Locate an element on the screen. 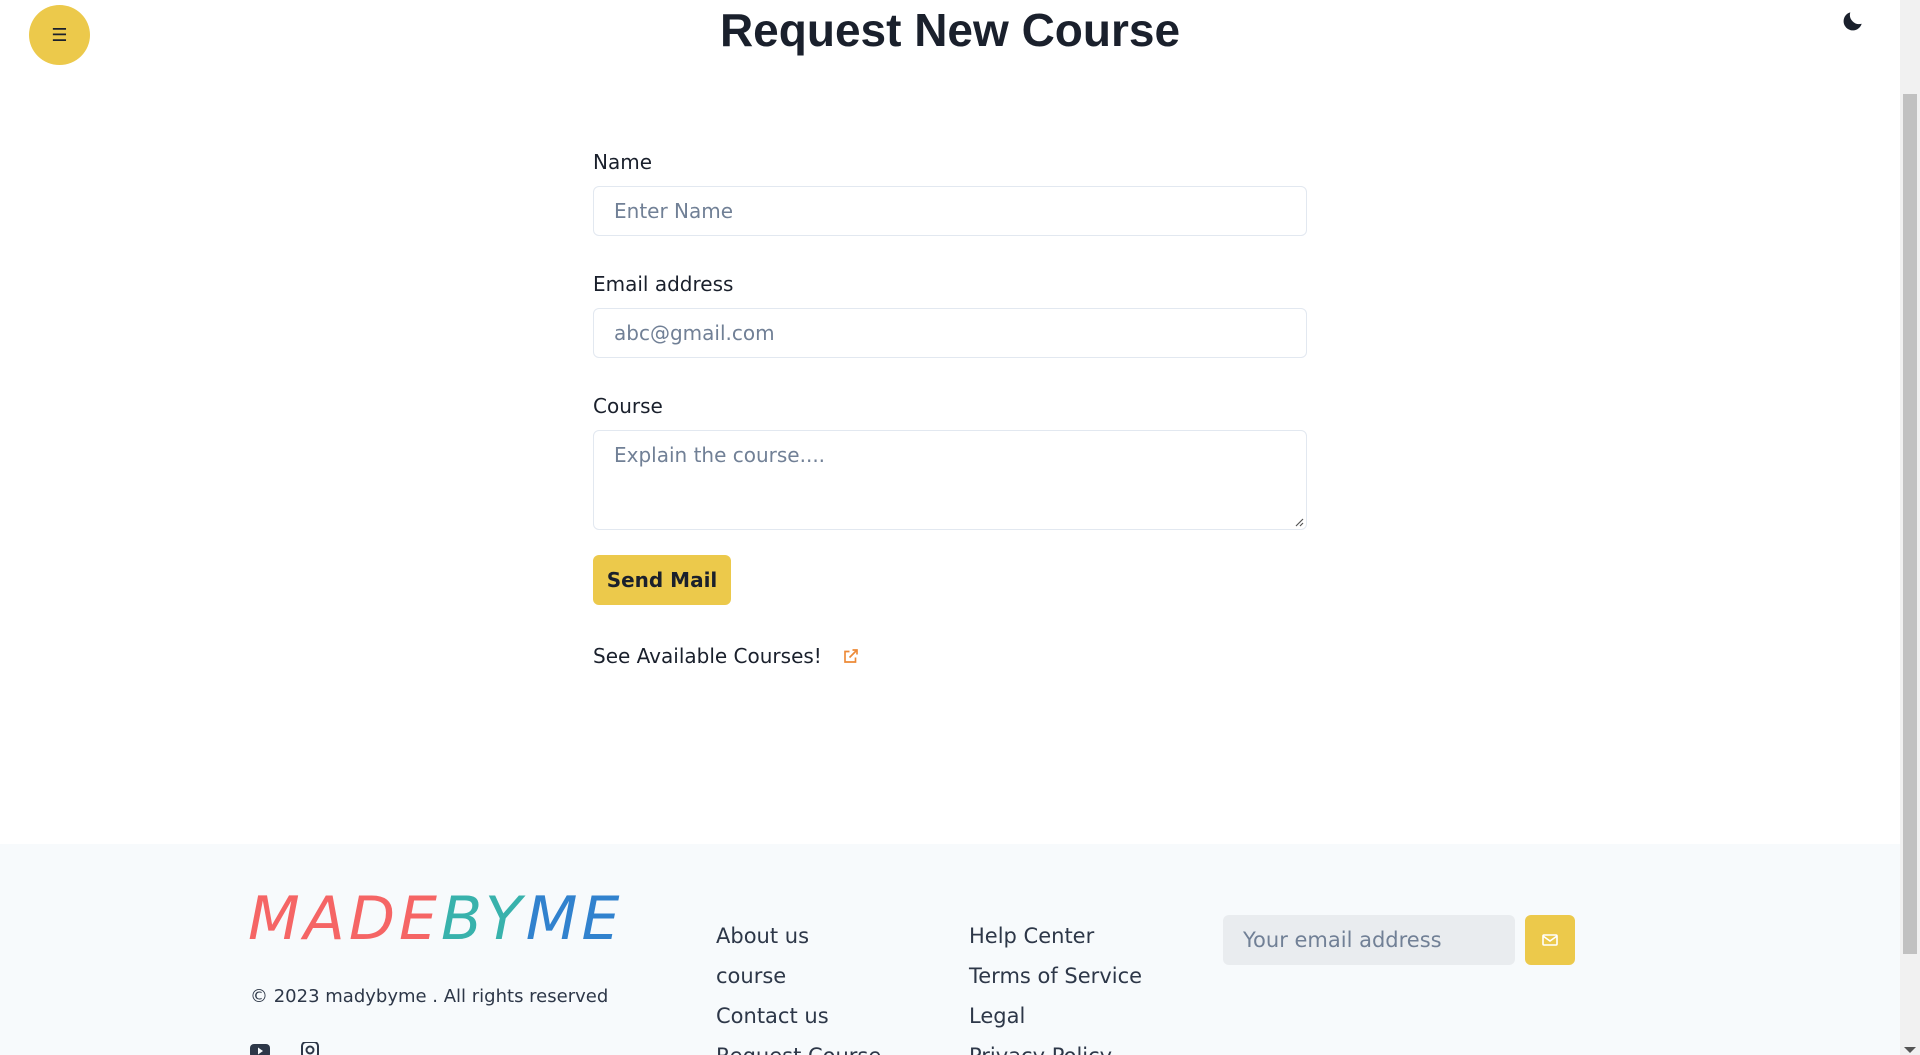  email-label: Email address is located at coordinates (663, 284).